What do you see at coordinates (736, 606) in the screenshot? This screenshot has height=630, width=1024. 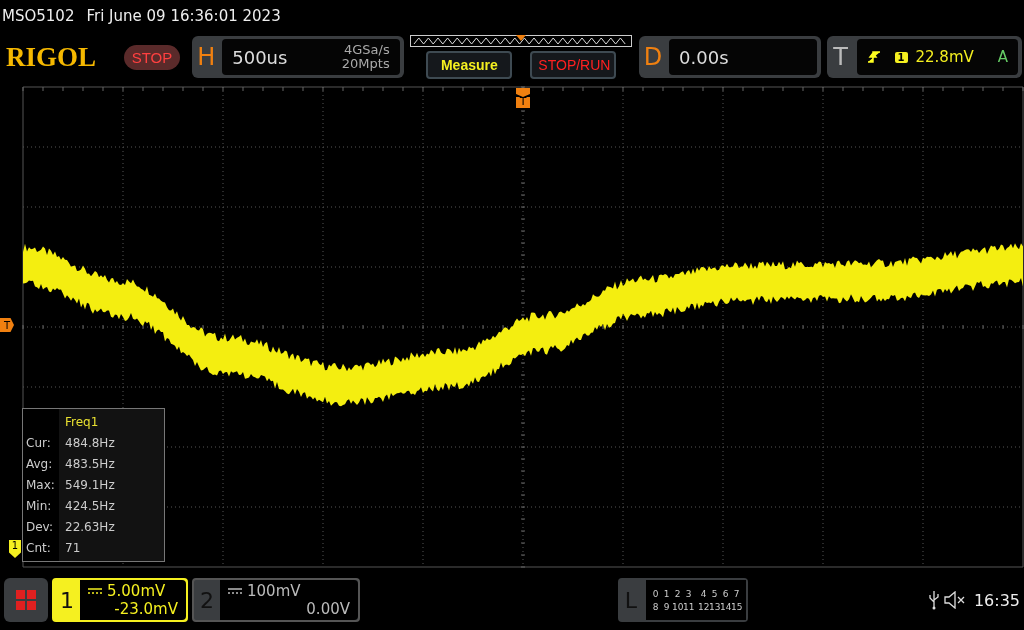 I see `logic-channel-number: 15` at bounding box center [736, 606].